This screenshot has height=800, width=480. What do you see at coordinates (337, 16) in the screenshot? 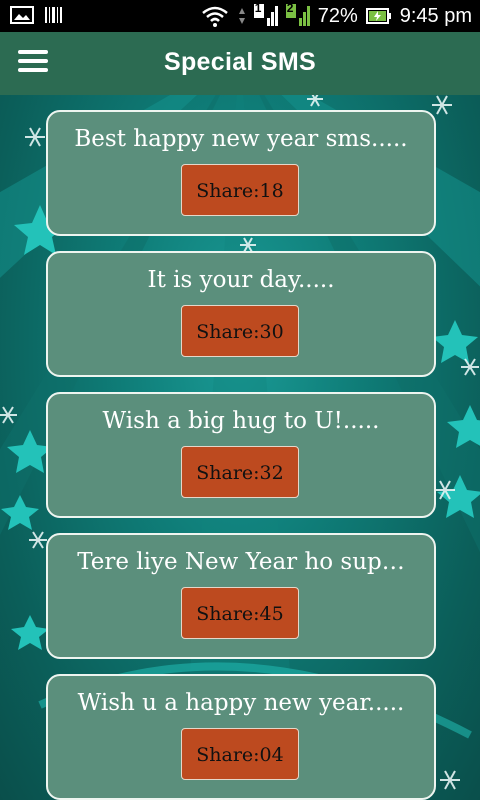
I see `battery-percent: 72%` at bounding box center [337, 16].